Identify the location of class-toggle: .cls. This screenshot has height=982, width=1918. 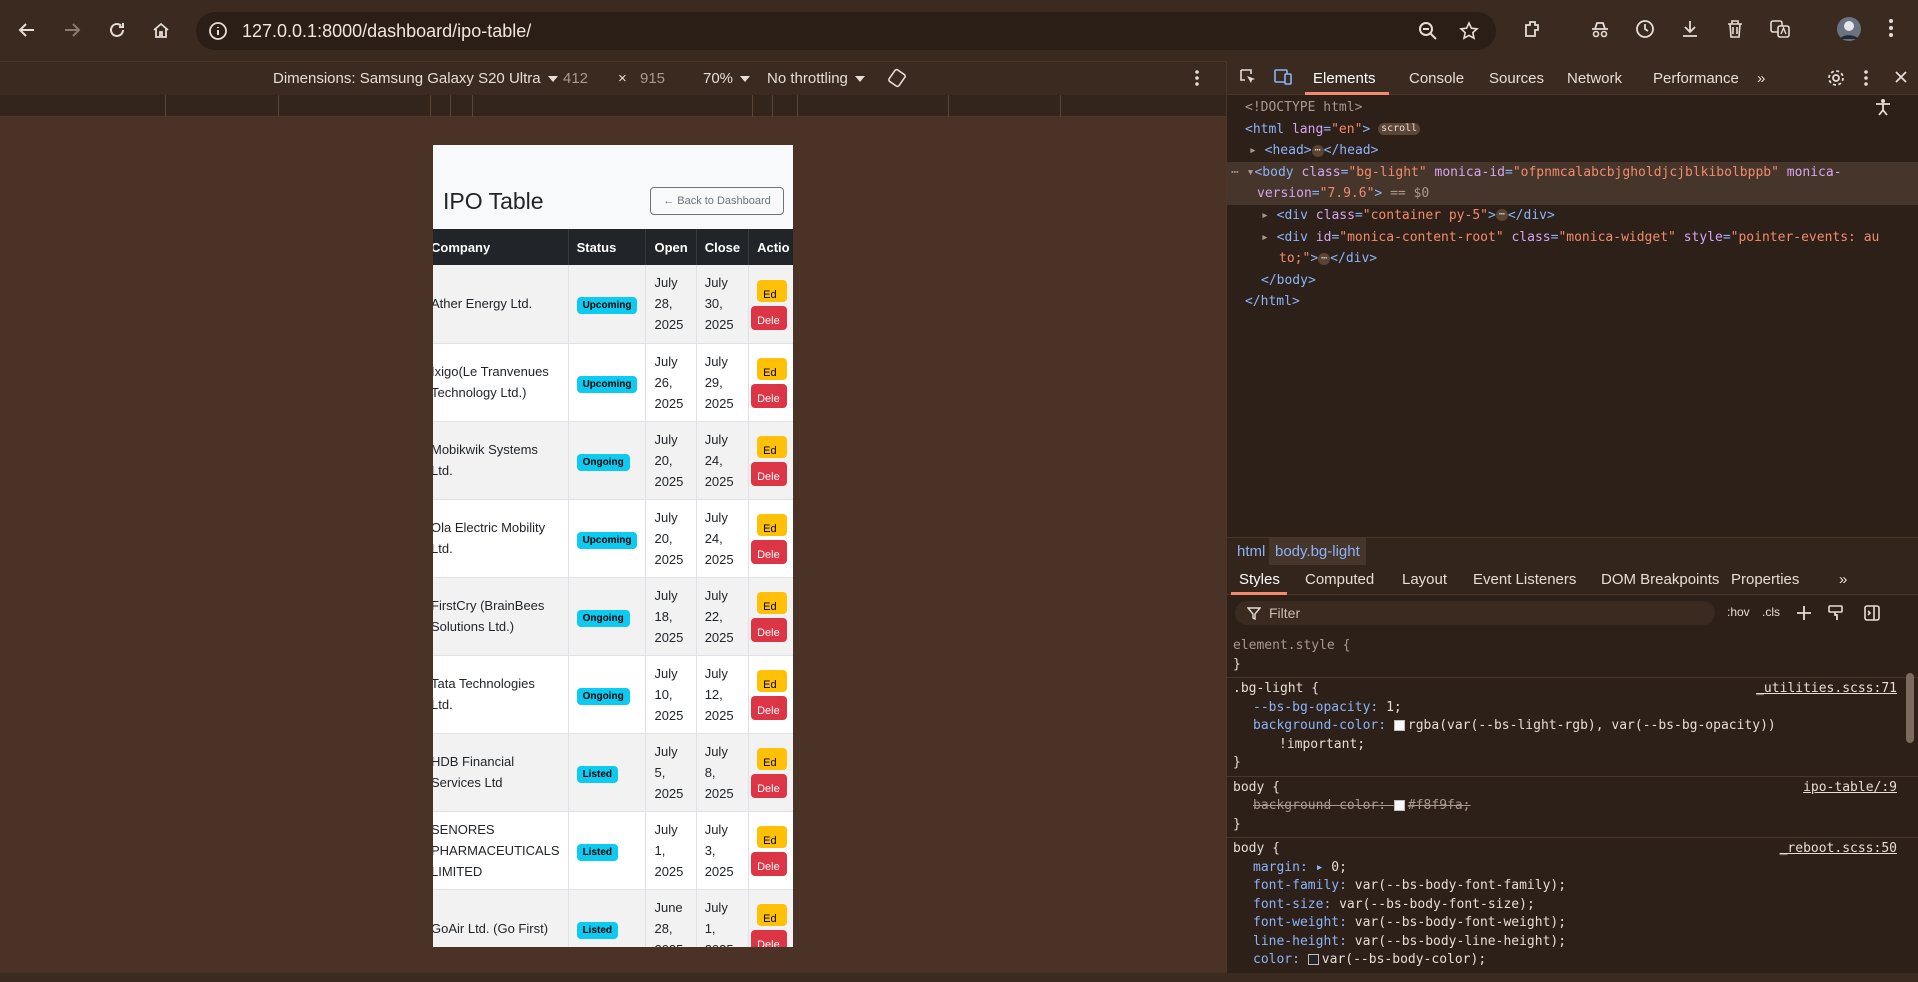
(1771, 612).